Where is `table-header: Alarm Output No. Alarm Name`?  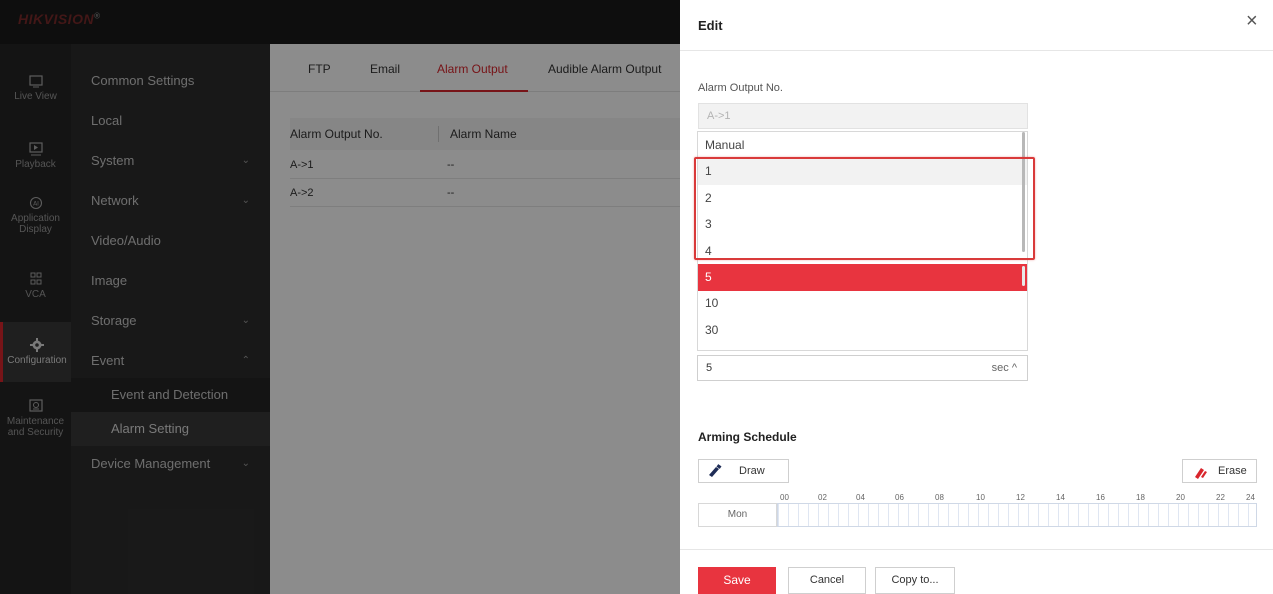 table-header: Alarm Output No. Alarm Name is located at coordinates (485, 134).